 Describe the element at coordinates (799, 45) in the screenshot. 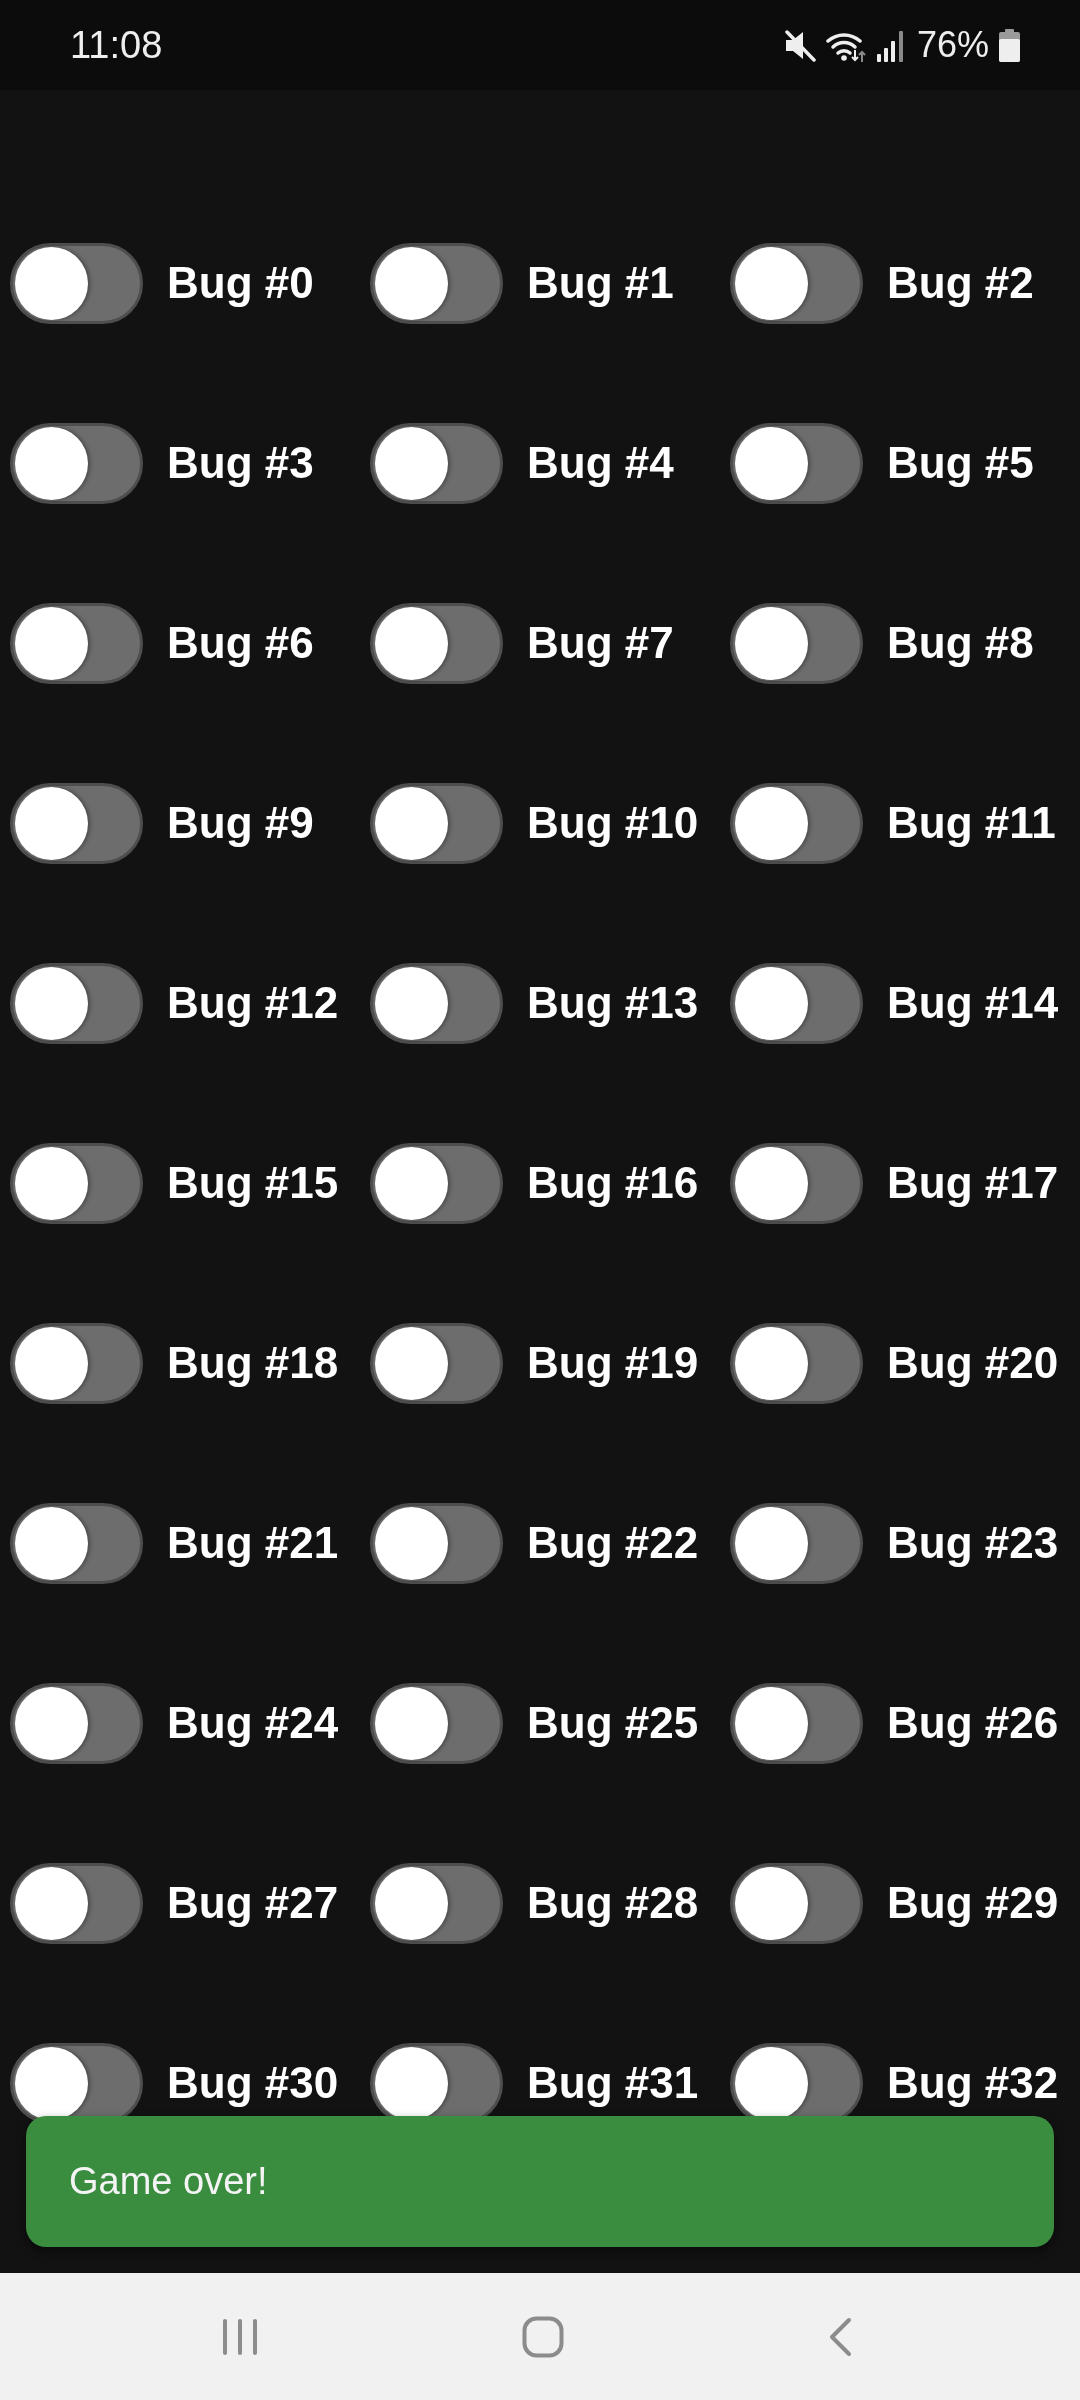

I see `mute-icon` at that location.